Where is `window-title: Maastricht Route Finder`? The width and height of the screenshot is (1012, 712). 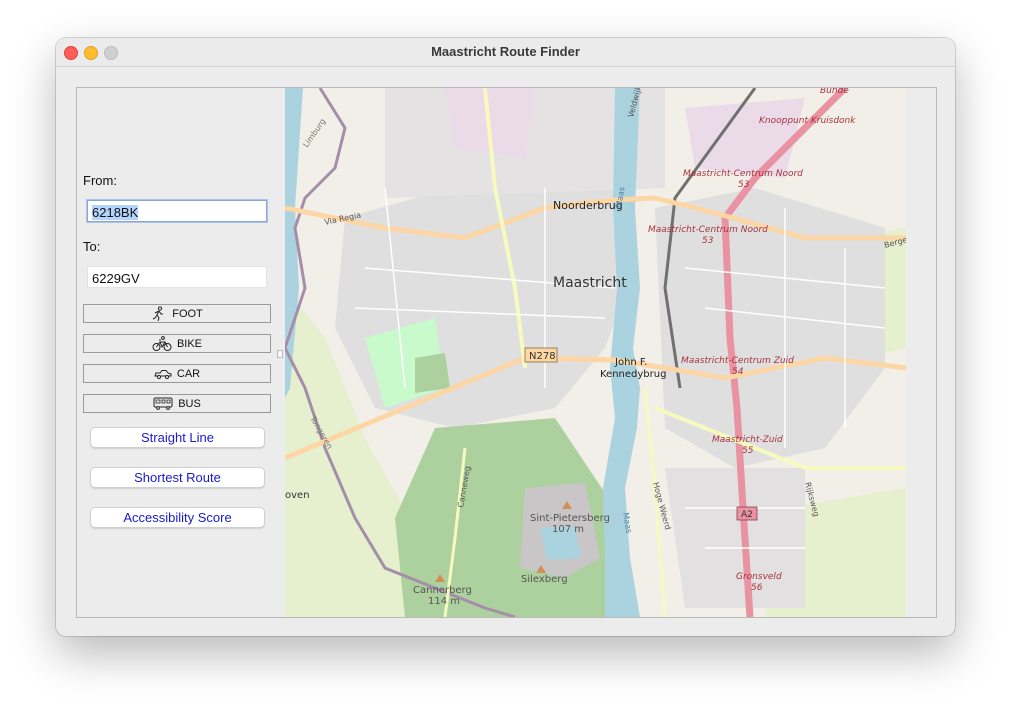 window-title: Maastricht Route Finder is located at coordinates (505, 51).